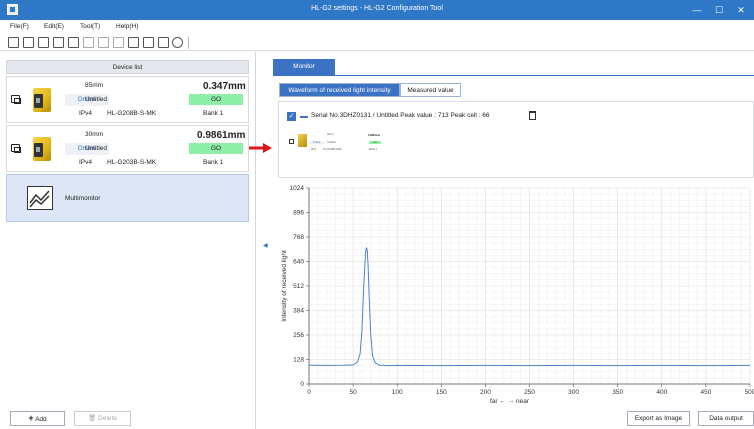 The width and height of the screenshot is (754, 429). Describe the element at coordinates (90, 26) in the screenshot. I see `menu-tool: Tool(T)` at that location.